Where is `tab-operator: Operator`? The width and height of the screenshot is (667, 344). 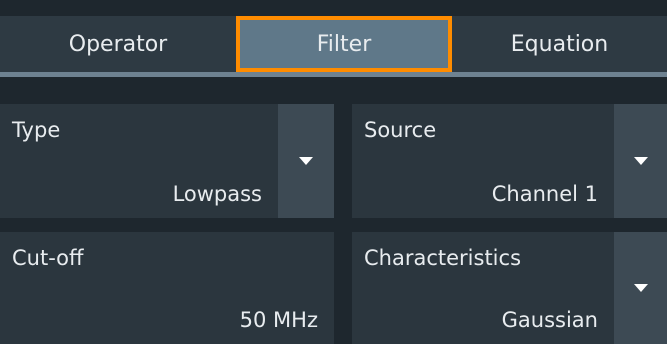 tab-operator: Operator is located at coordinates (118, 44).